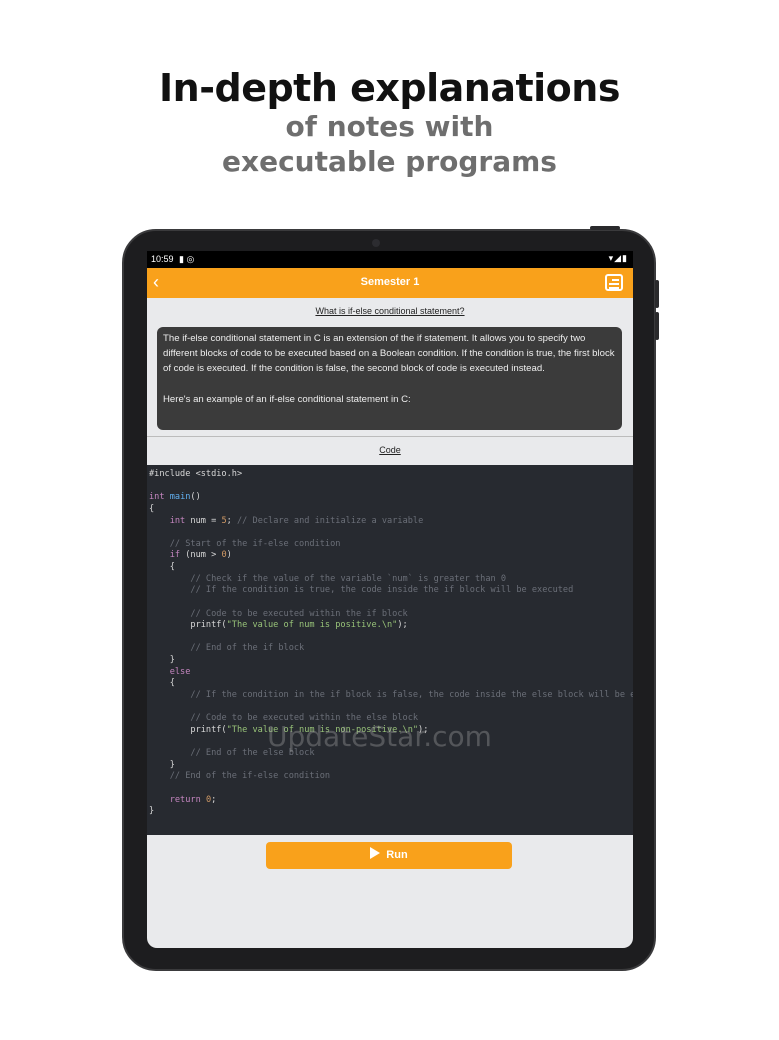  Describe the element at coordinates (390, 311) in the screenshot. I see `question-title: What is if-else conditional statement?` at that location.